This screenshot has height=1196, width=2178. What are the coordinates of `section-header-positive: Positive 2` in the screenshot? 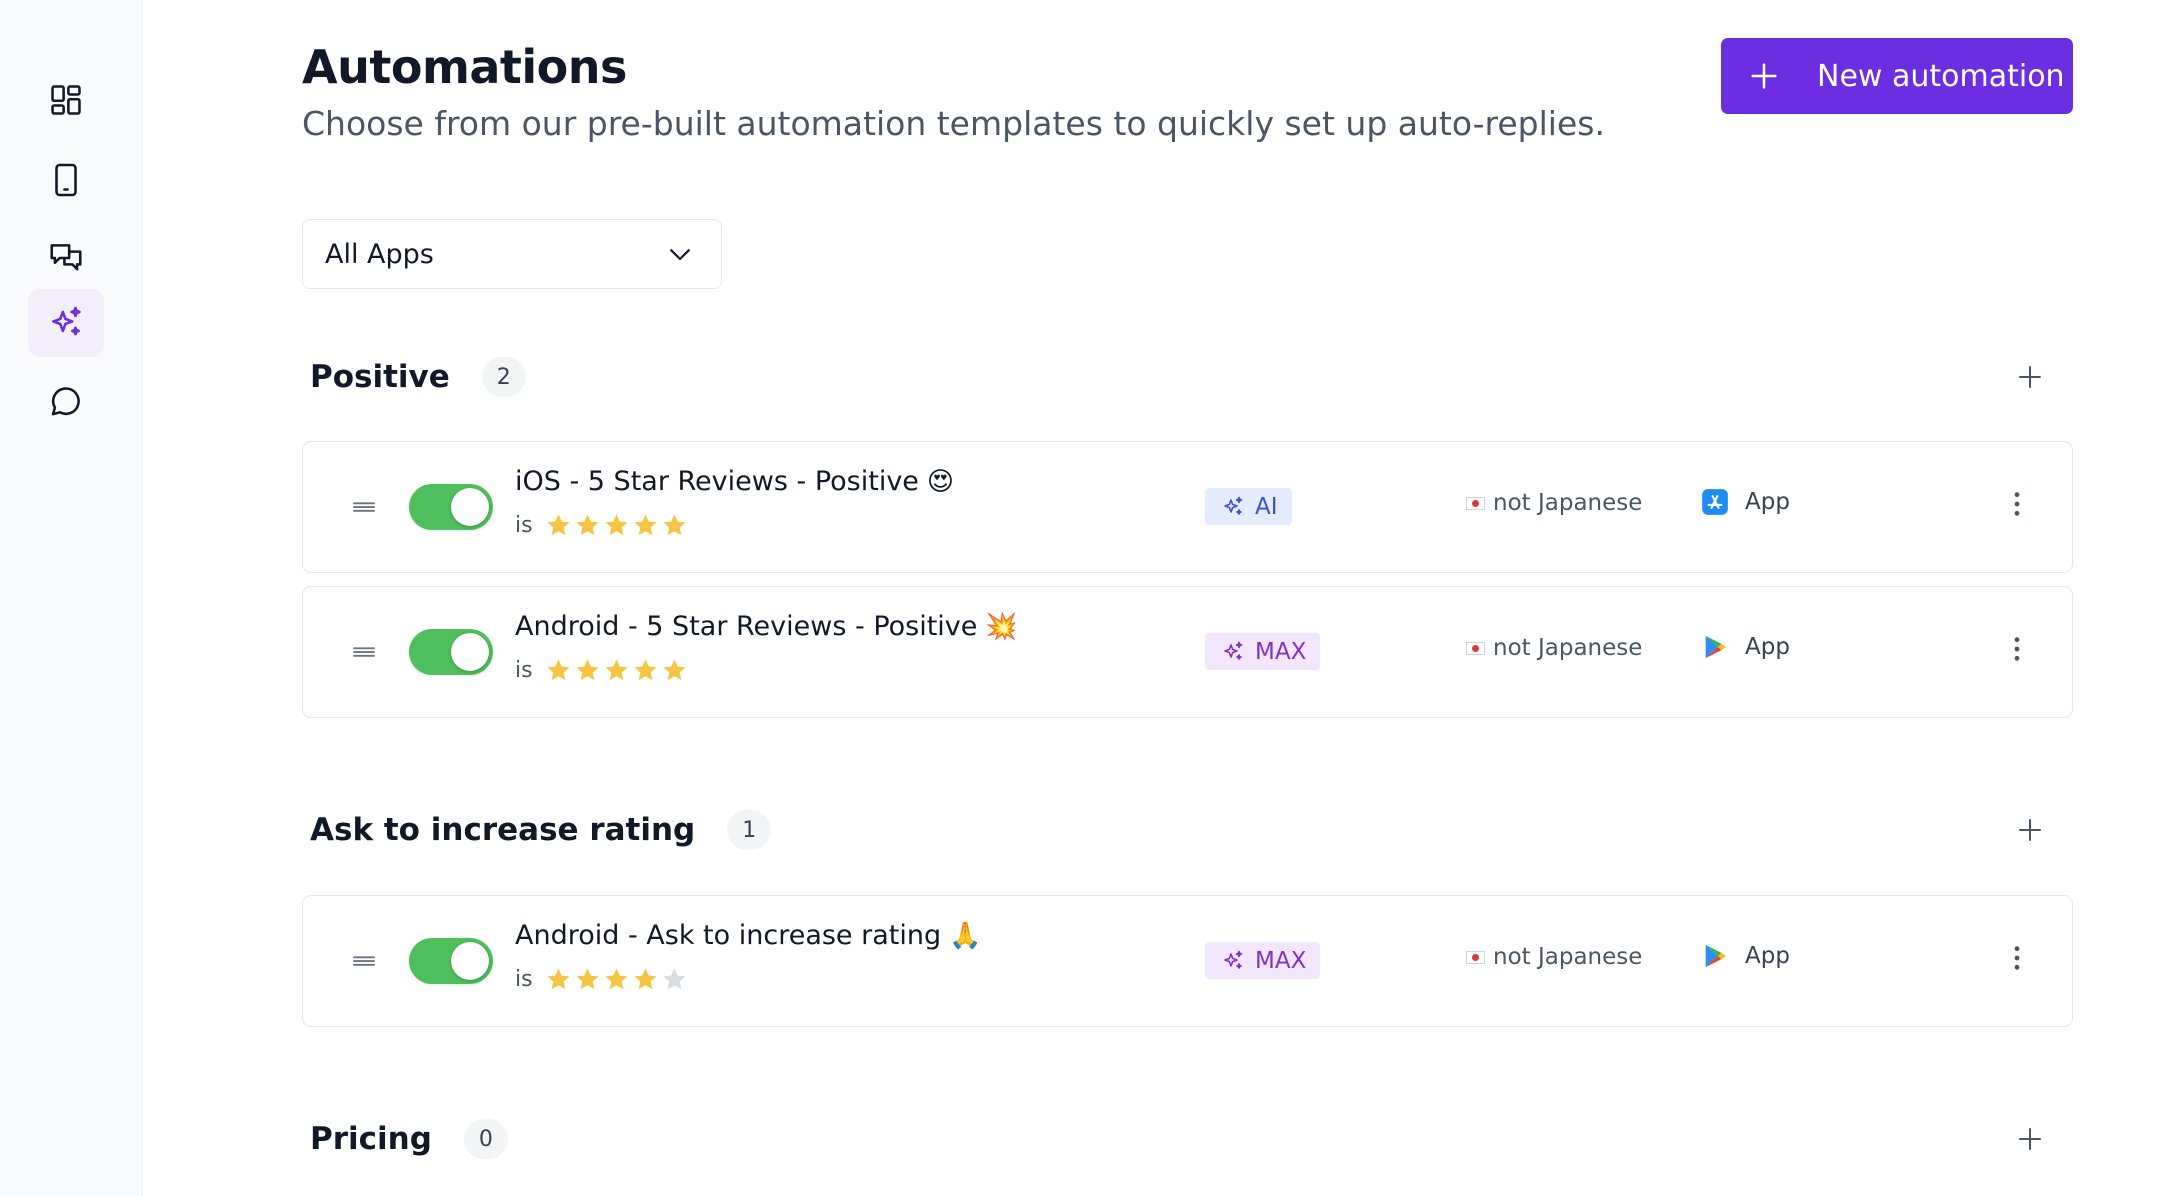 It's located at (1191, 377).